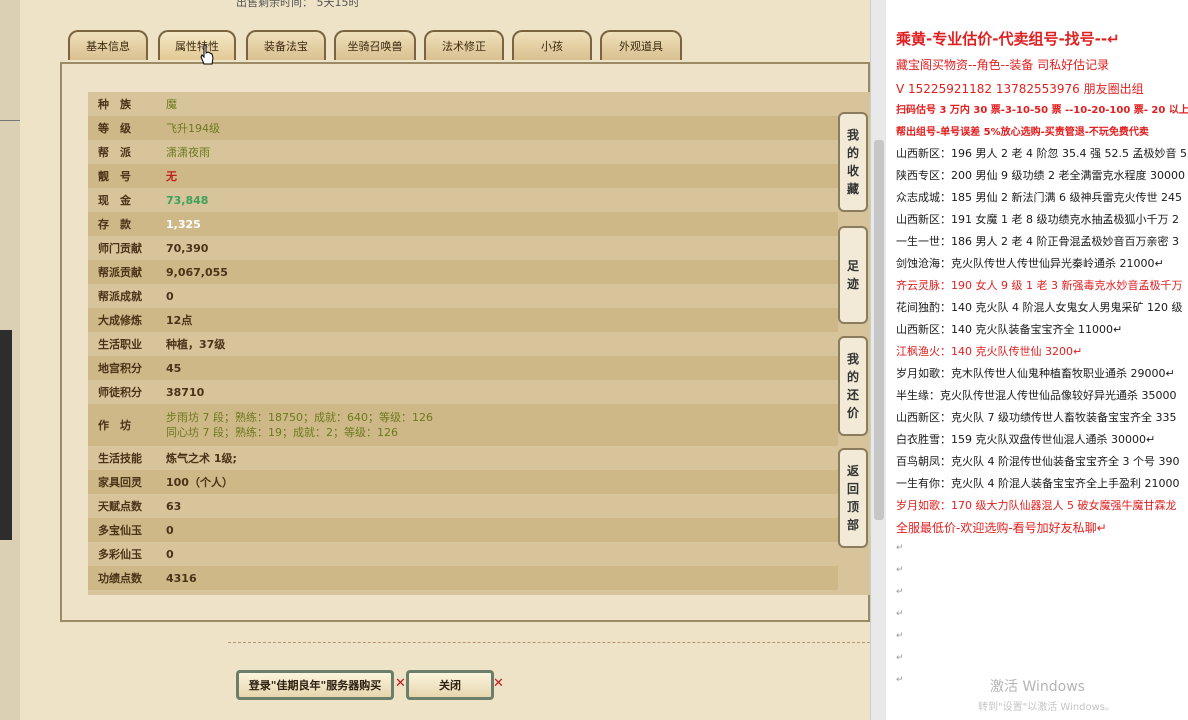 The image size is (1188, 720). I want to click on doc-line: 一生一世：186 男人 2 老 4 阶正骨混孟极妙音百万亲密 3, so click(1037, 241).